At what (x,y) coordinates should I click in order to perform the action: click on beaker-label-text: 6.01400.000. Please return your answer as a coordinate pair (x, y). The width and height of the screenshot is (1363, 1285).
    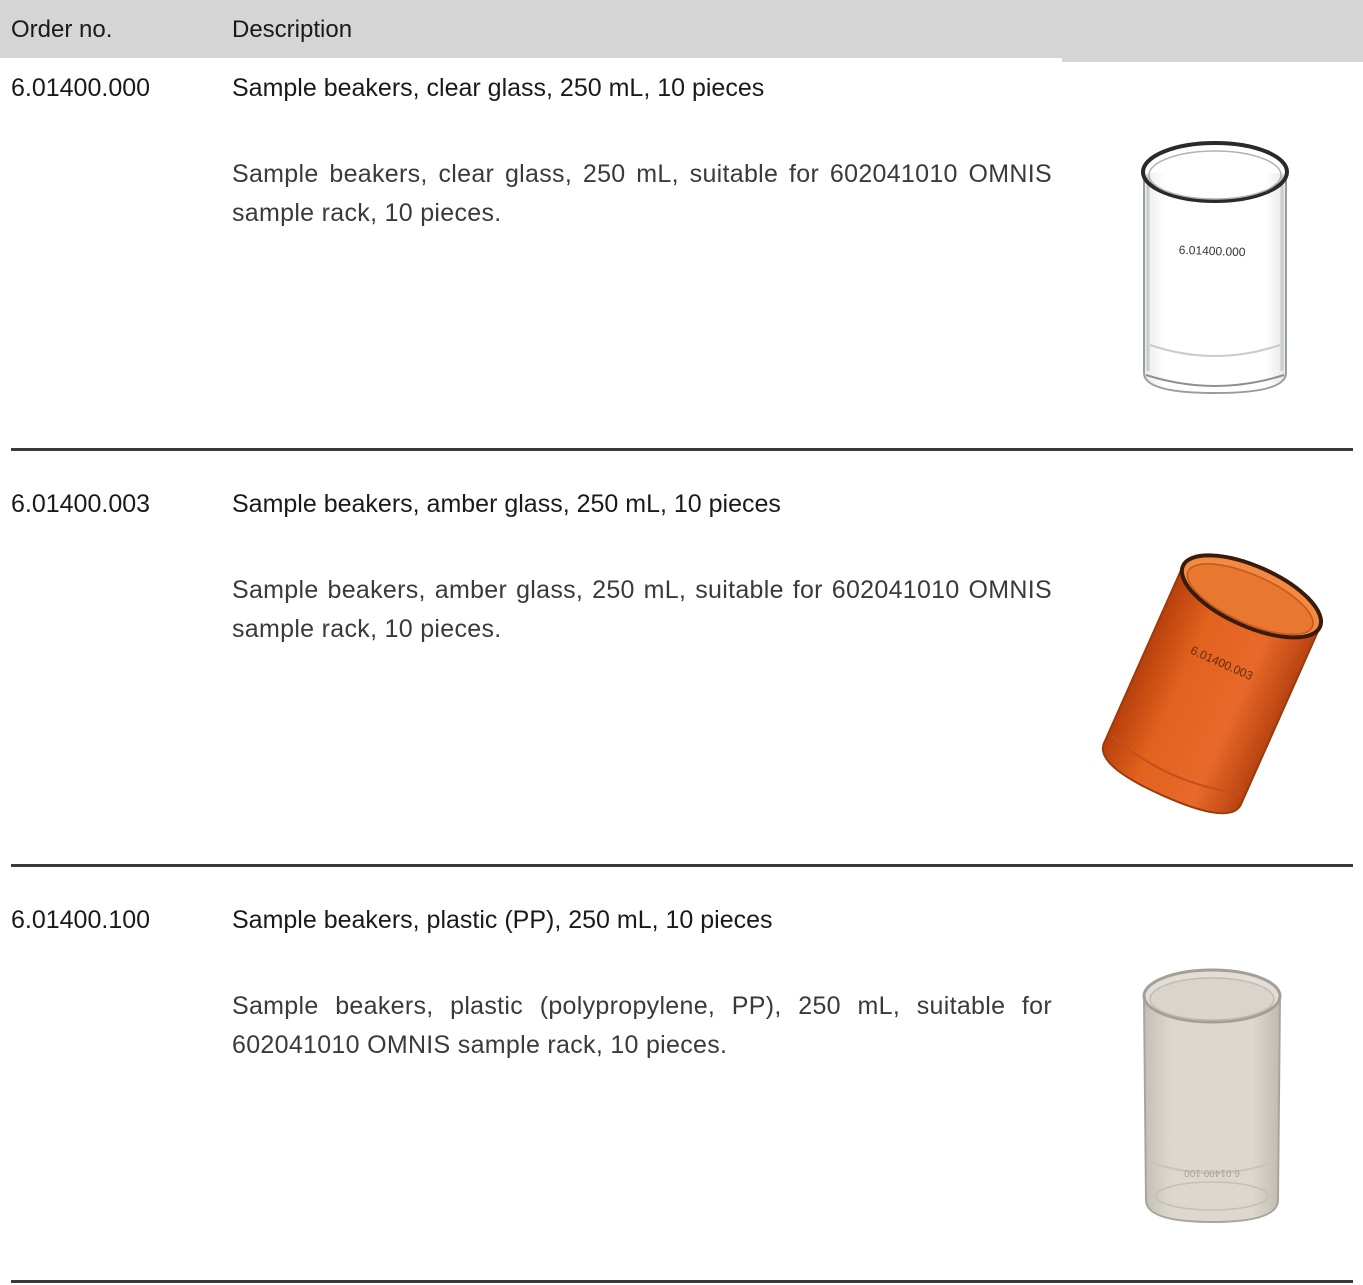
    Looking at the image, I should click on (1213, 251).